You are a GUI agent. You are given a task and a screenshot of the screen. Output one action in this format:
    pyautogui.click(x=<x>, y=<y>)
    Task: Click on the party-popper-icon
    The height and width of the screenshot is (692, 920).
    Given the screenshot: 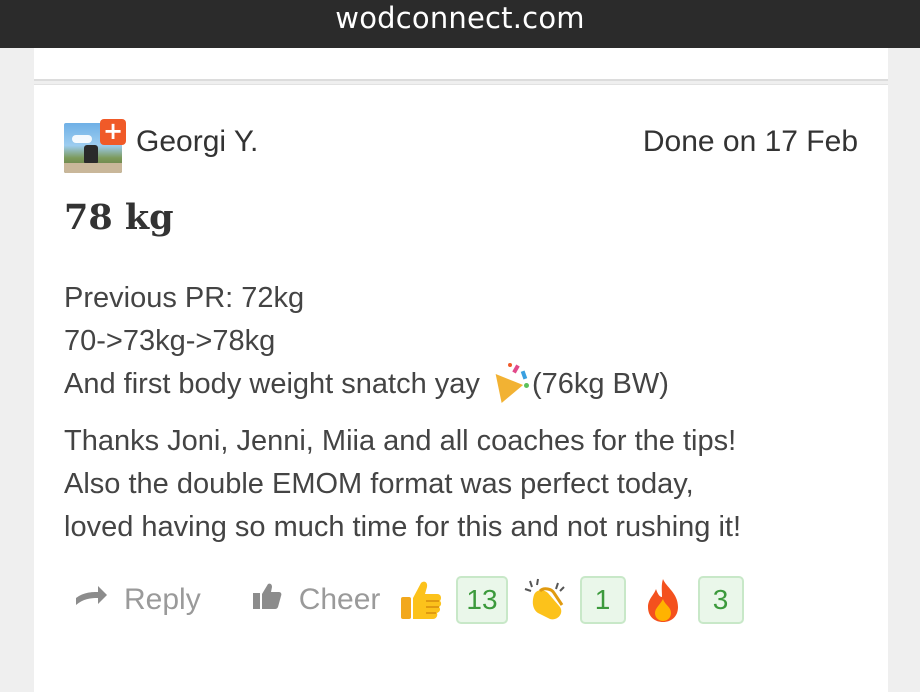 What is the action you would take?
    pyautogui.click(x=508, y=383)
    